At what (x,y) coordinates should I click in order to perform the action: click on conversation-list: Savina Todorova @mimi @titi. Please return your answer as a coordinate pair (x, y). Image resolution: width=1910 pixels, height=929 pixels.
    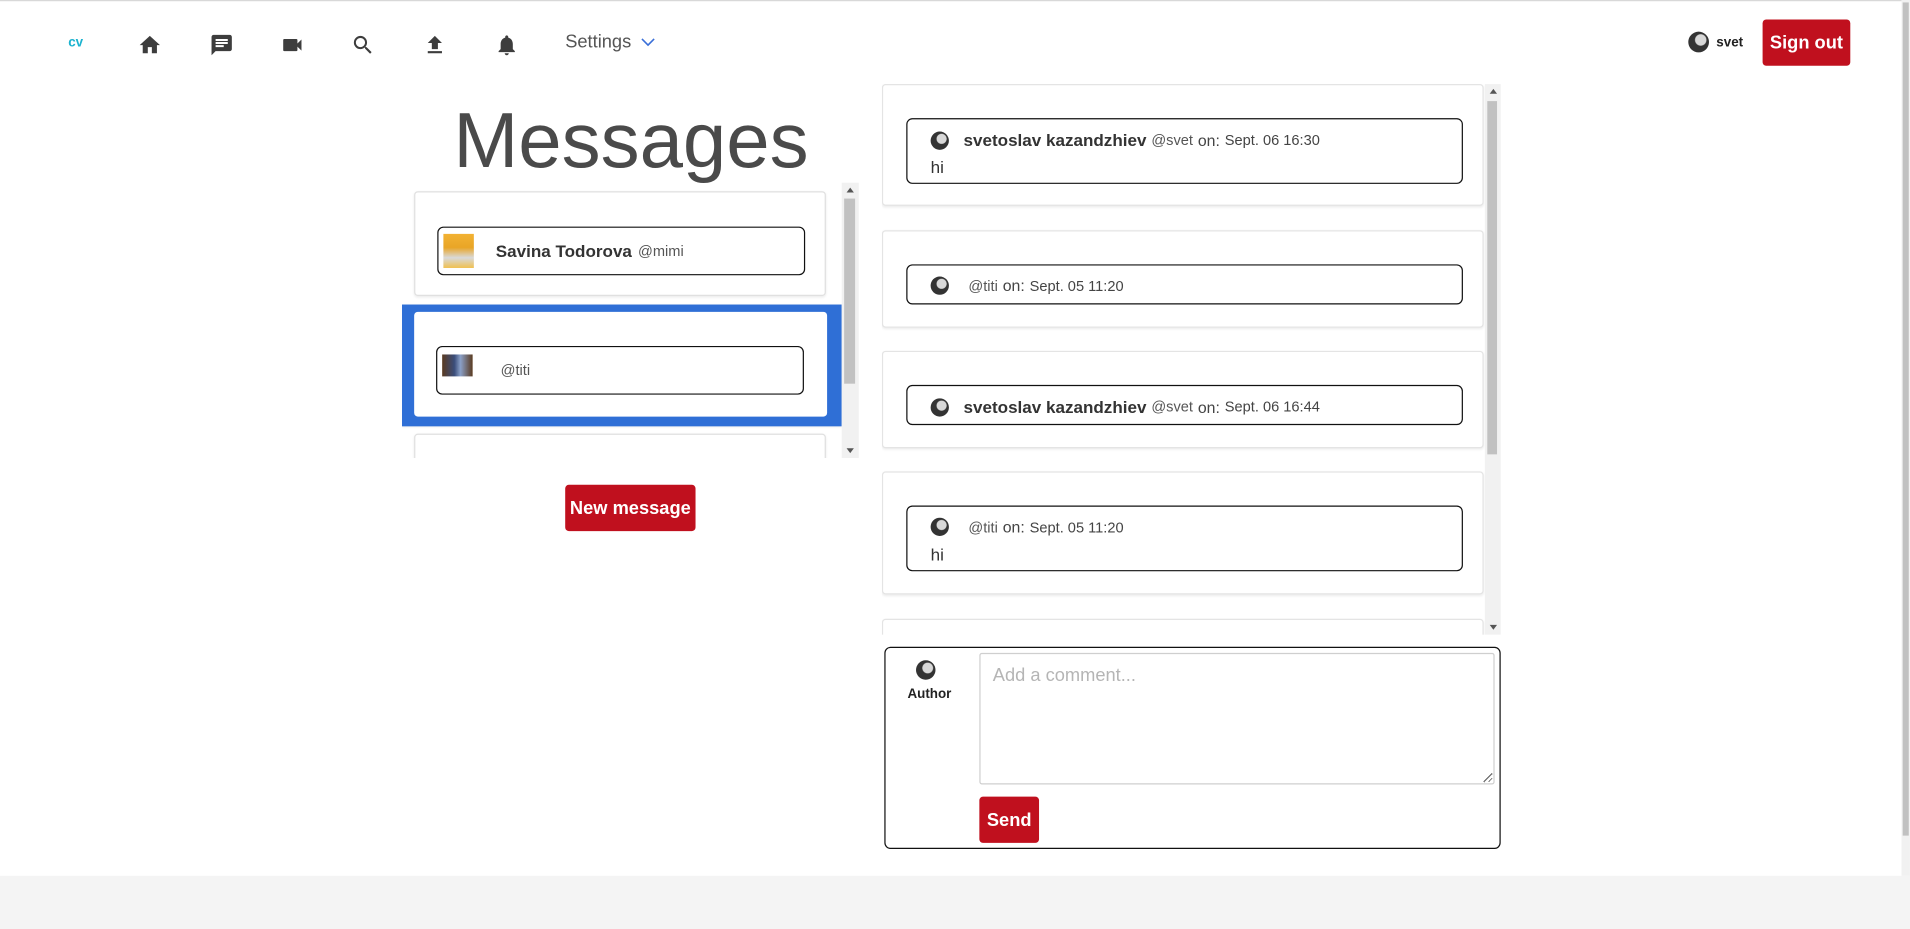
    Looking at the image, I should click on (630, 321).